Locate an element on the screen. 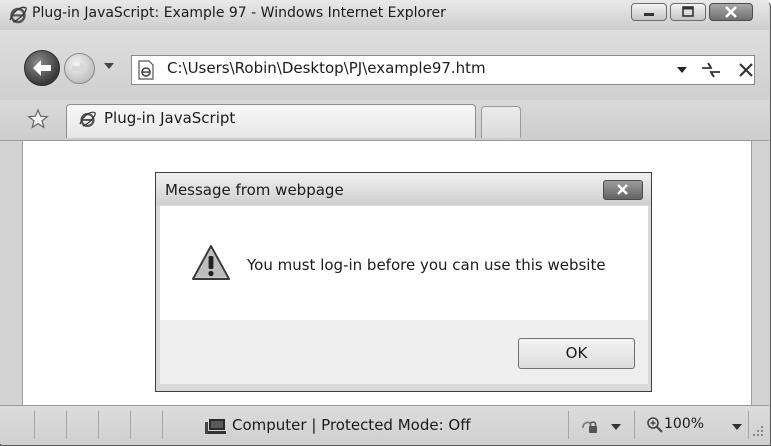 This screenshot has height=446, width=771. resize-grip-icon is located at coordinates (758, 431).